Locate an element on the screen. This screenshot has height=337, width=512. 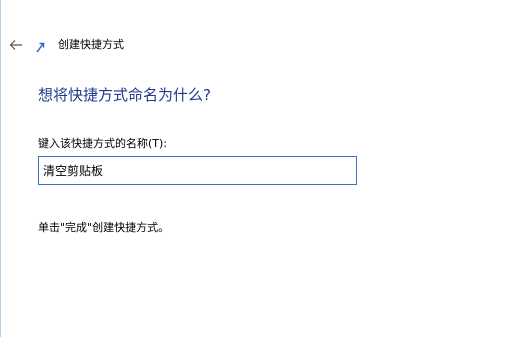
back-button is located at coordinates (16, 45).